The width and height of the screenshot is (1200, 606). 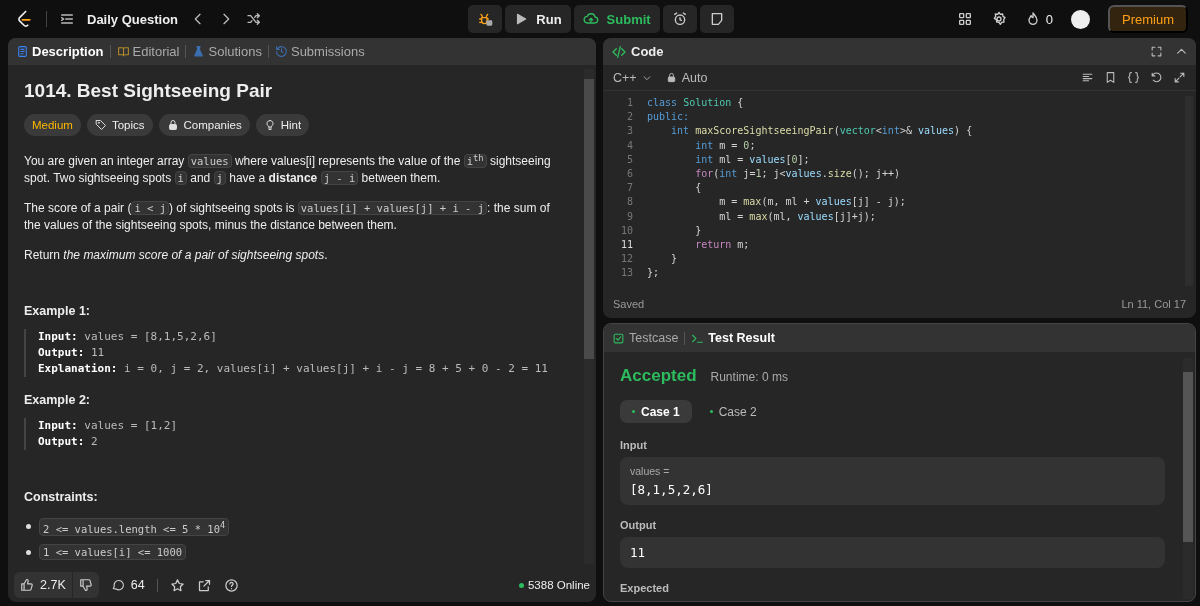 I want to click on line-number: 10, so click(x=626, y=230).